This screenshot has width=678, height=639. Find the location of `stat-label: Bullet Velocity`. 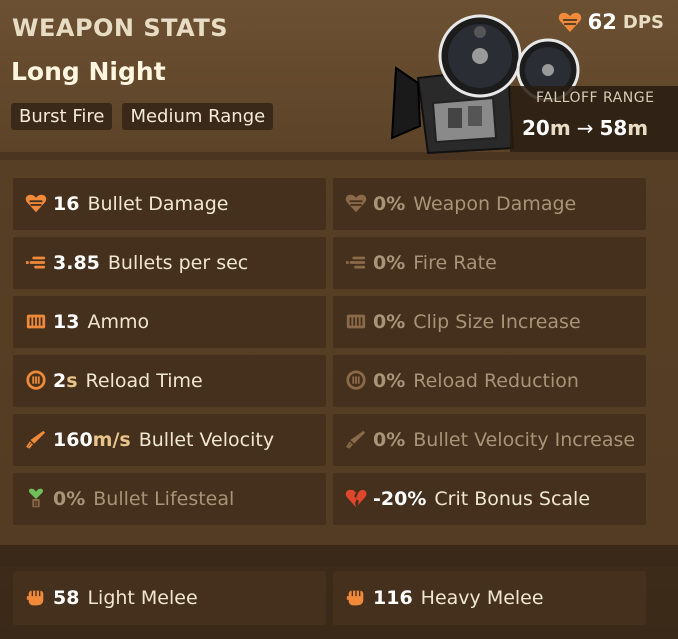

stat-label: Bullet Velocity is located at coordinates (206, 440).